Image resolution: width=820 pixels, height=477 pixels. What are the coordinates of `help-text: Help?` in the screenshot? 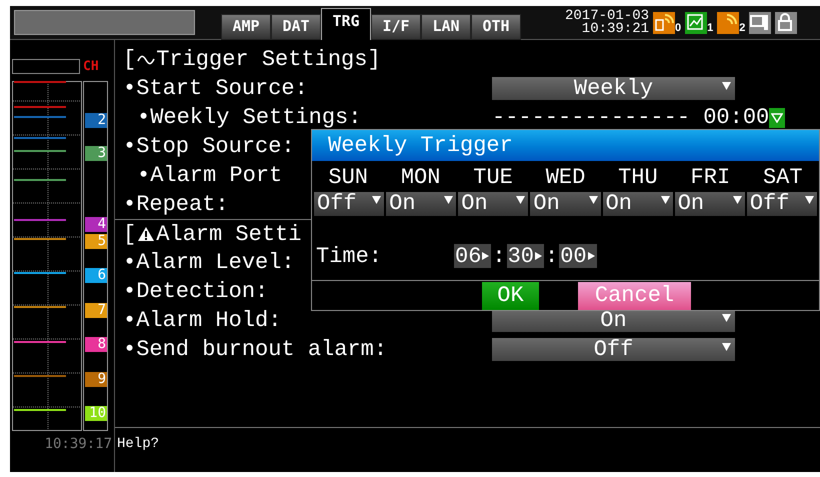 It's located at (138, 444).